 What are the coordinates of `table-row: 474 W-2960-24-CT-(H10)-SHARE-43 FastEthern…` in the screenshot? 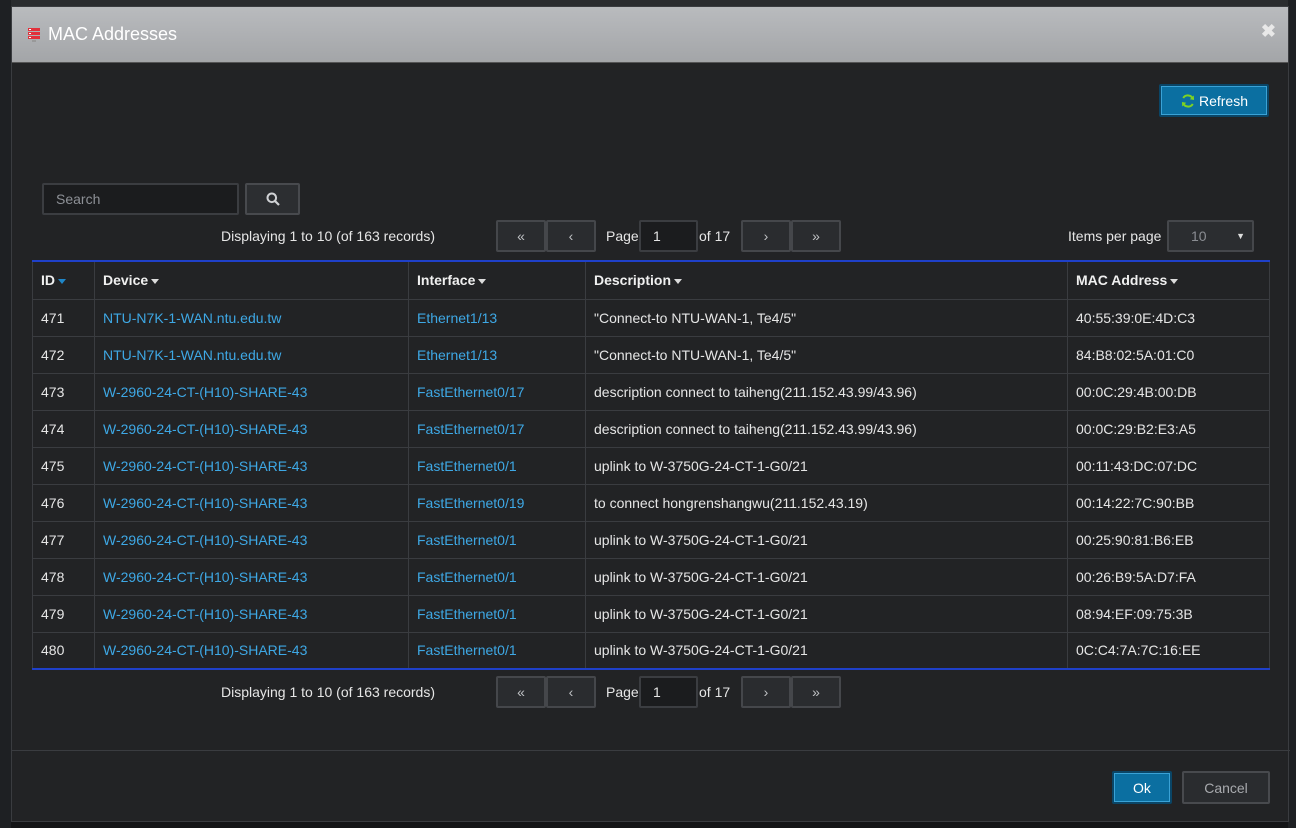 It's located at (651, 428).